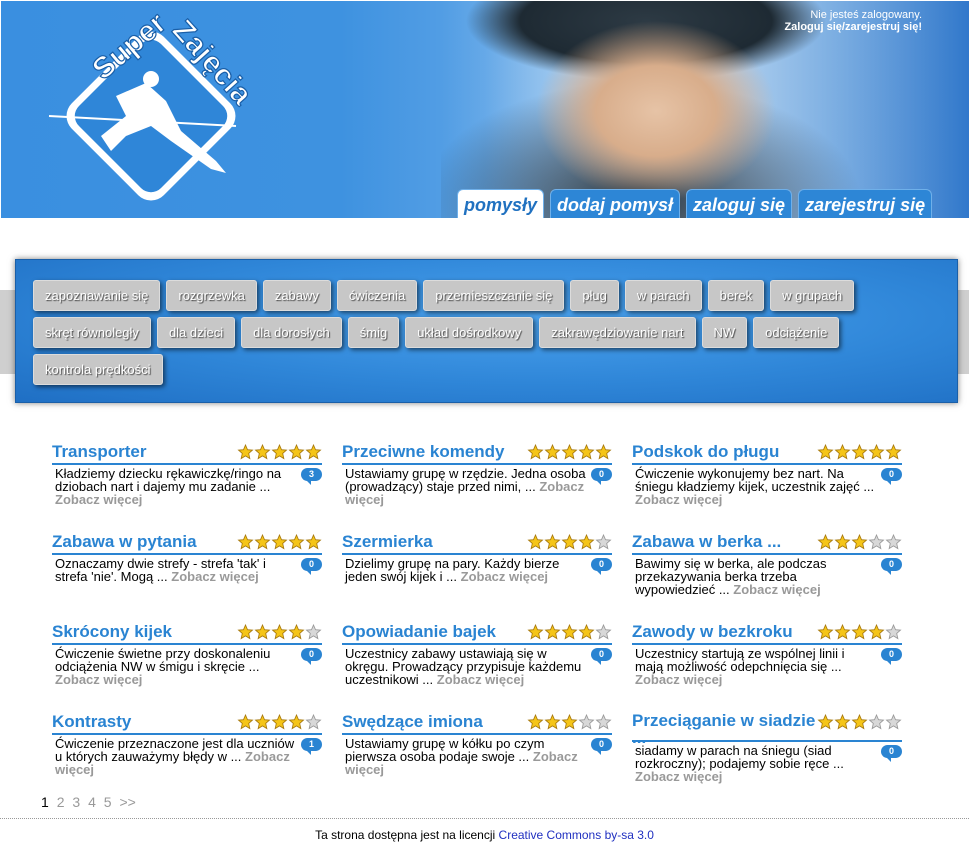  Describe the element at coordinates (296, 295) in the screenshot. I see `tag-button: zabawy` at that location.